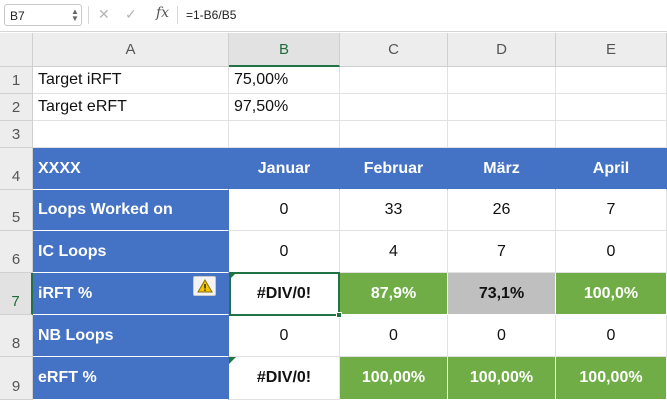 Image resolution: width=667 pixels, height=403 pixels. Describe the element at coordinates (162, 13) in the screenshot. I see `insert-function-icon: fx` at that location.